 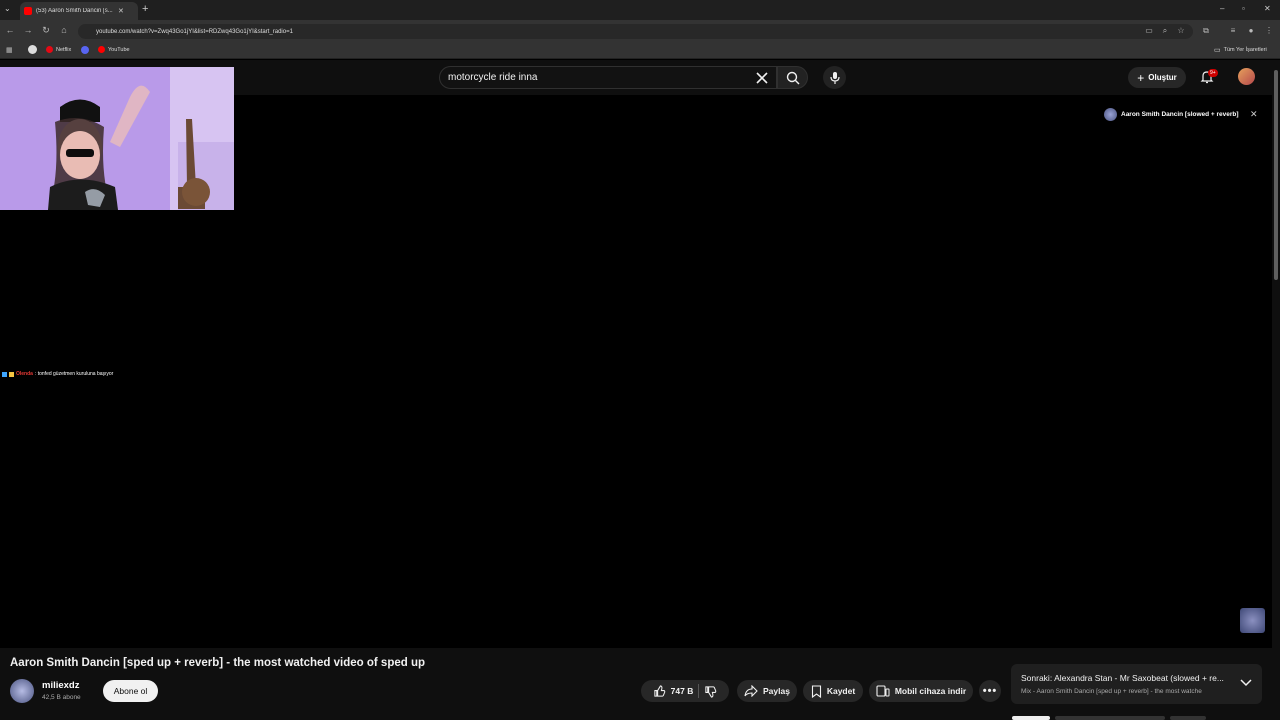 What do you see at coordinates (9, 50) in the screenshot?
I see `apps-grid-icon: ▦` at bounding box center [9, 50].